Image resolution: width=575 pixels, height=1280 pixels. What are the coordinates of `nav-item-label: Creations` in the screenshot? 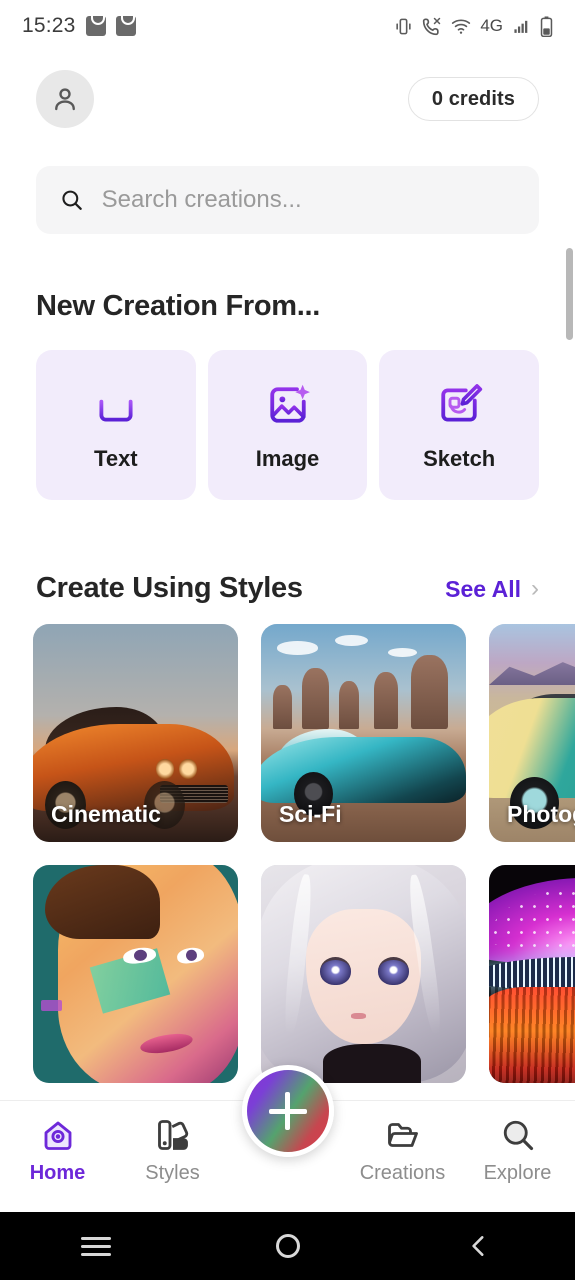 It's located at (402, 1173).